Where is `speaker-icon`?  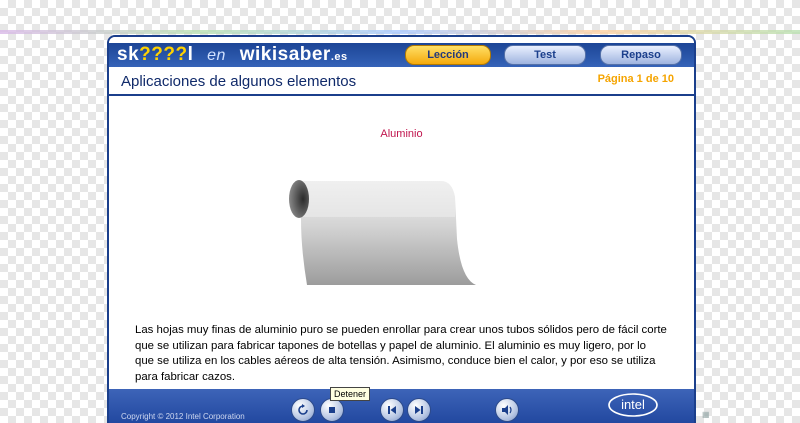
speaker-icon is located at coordinates (507, 410).